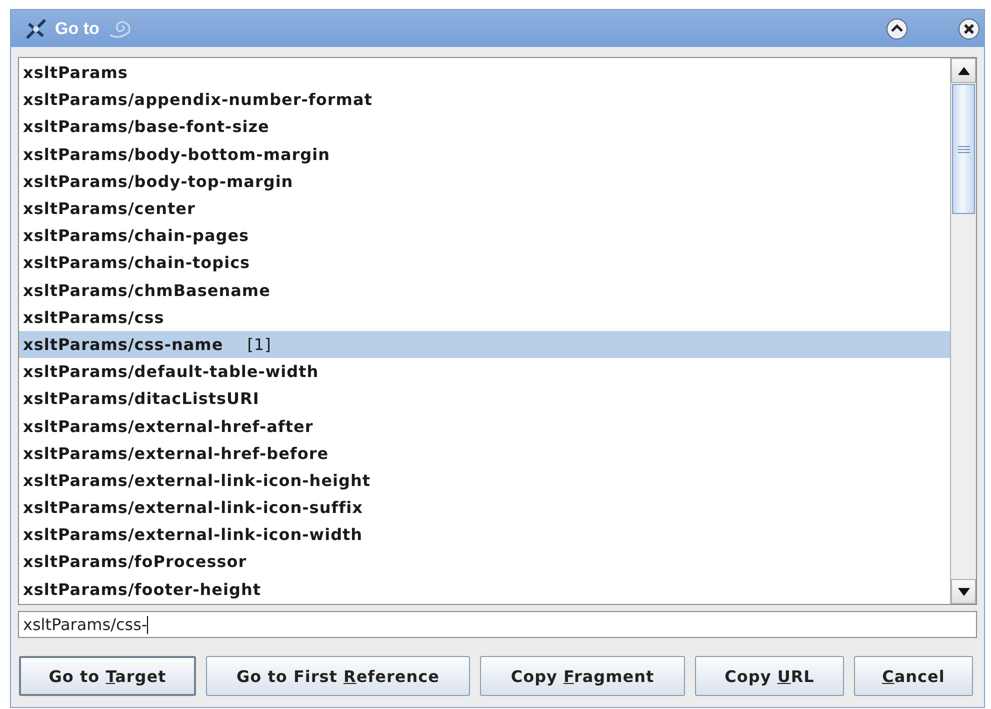  I want to click on scrollbar, so click(963, 331).